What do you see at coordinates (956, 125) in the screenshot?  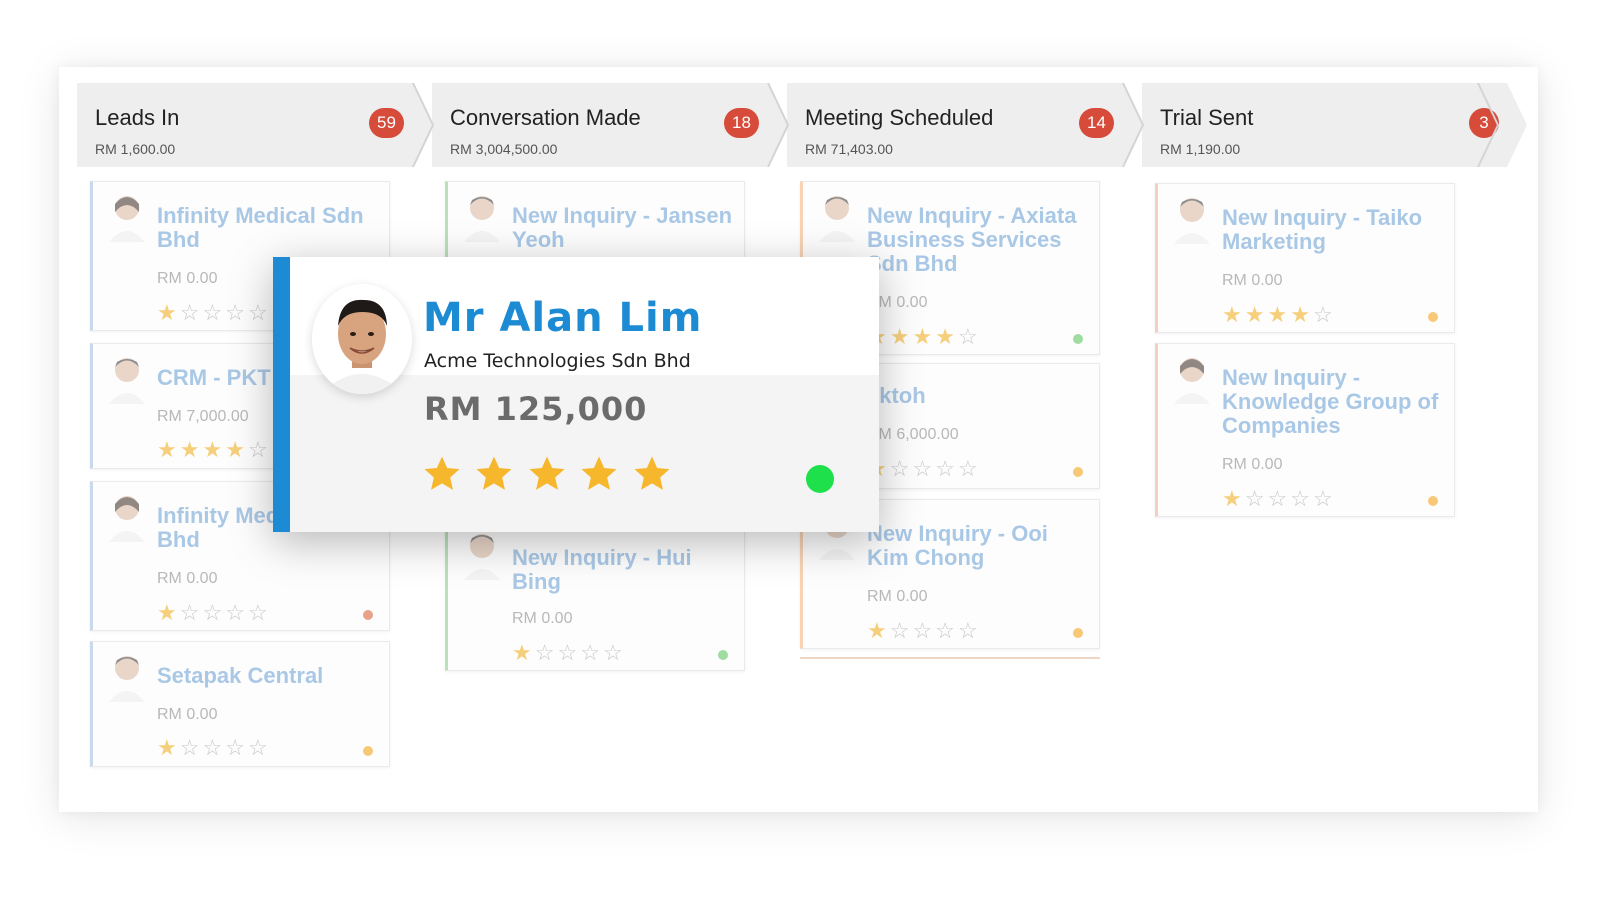 I see `stage-chevrons` at bounding box center [956, 125].